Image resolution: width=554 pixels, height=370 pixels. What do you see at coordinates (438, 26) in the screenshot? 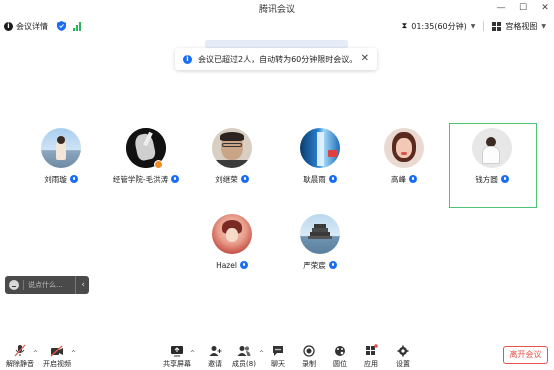
I see `meeting-timer: 01:35(60分钟)` at bounding box center [438, 26].